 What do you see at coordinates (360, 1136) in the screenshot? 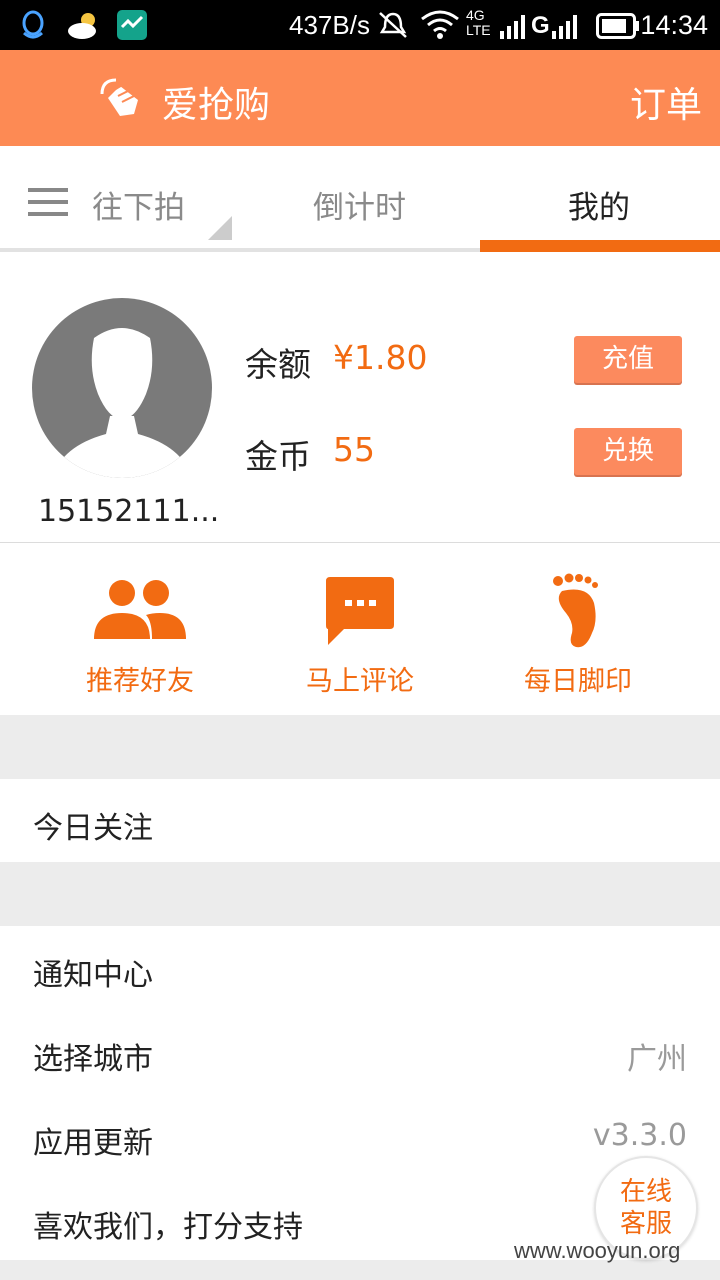
I see `app-update-row: 应用更新 v3.3.0` at bounding box center [360, 1136].